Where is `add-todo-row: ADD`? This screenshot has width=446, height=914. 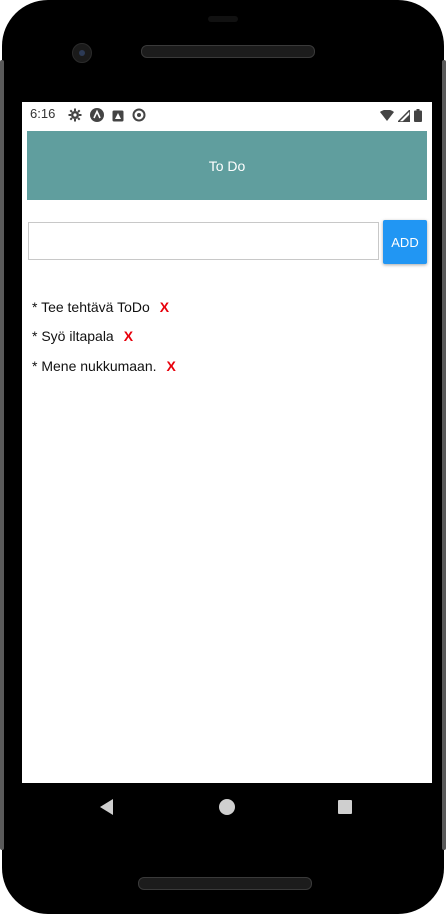 add-todo-row: ADD is located at coordinates (228, 242).